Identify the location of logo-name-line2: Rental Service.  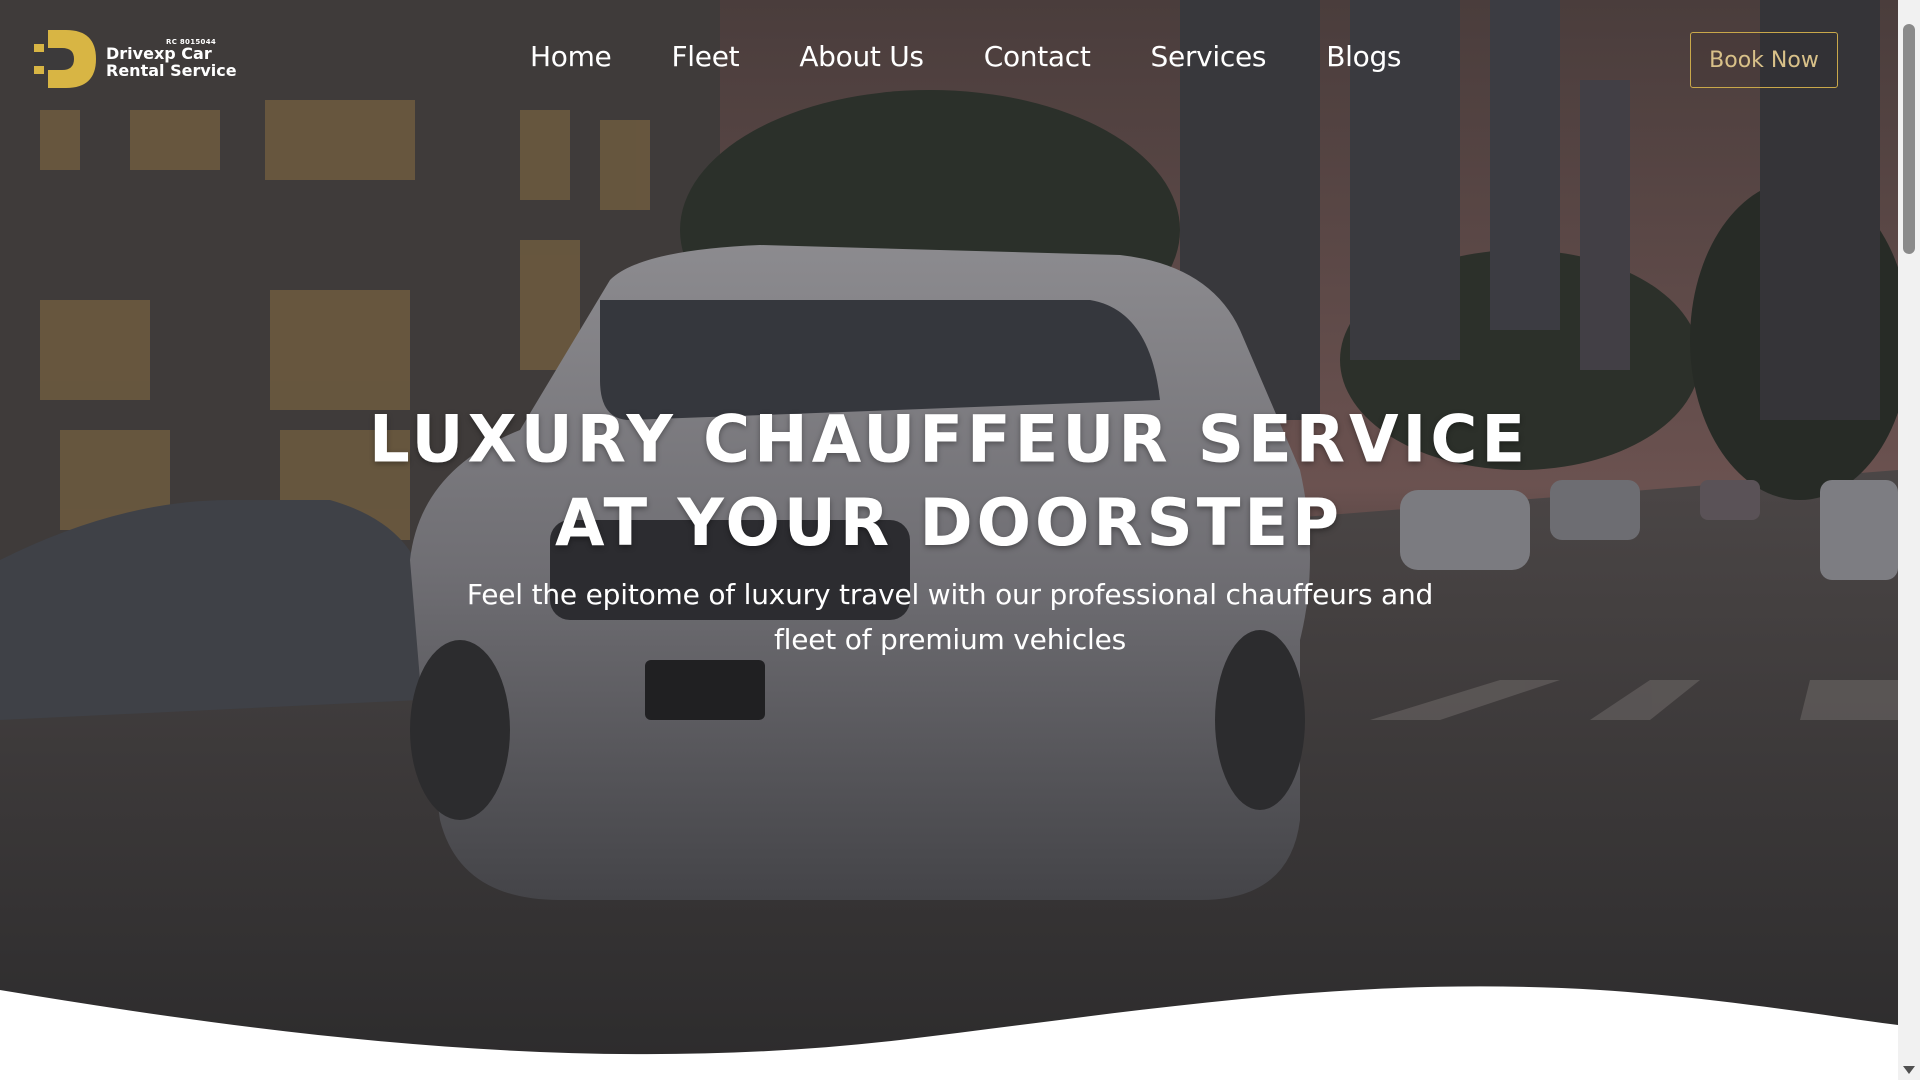
(171, 70).